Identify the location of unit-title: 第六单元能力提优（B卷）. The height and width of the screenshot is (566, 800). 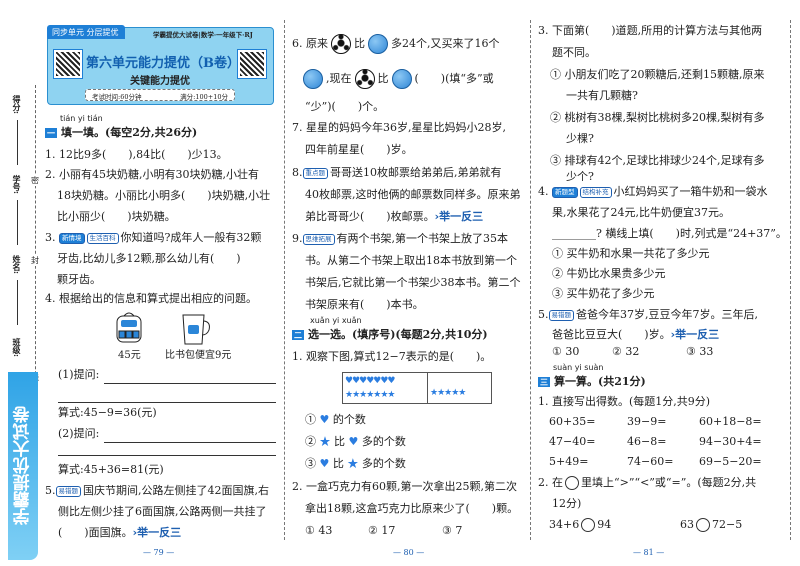
(163, 63).